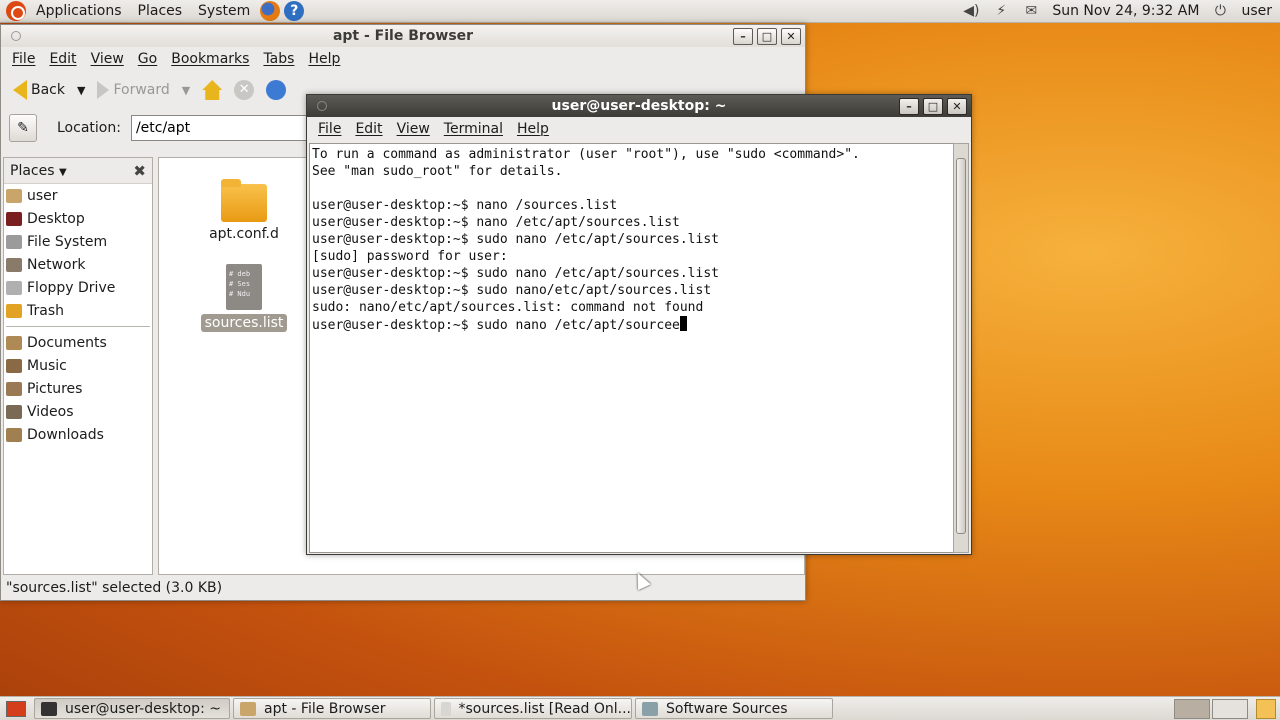  Describe the element at coordinates (38, 171) in the screenshot. I see `sidebar-type-select: Places ▼` at that location.